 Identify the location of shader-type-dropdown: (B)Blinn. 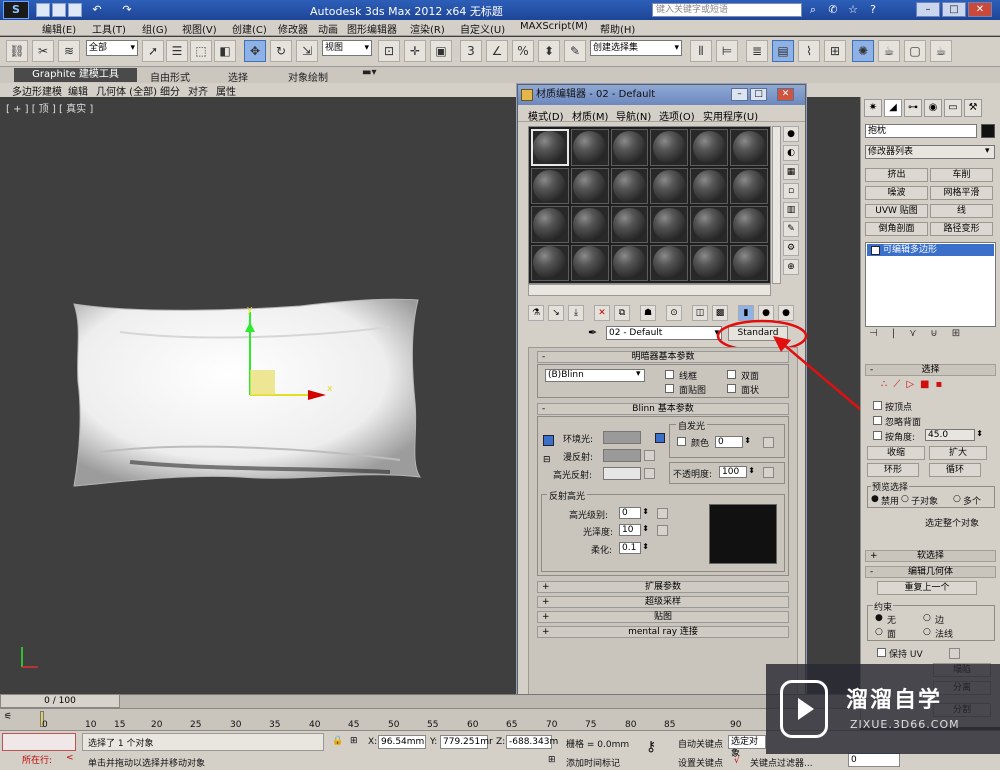
(595, 375).